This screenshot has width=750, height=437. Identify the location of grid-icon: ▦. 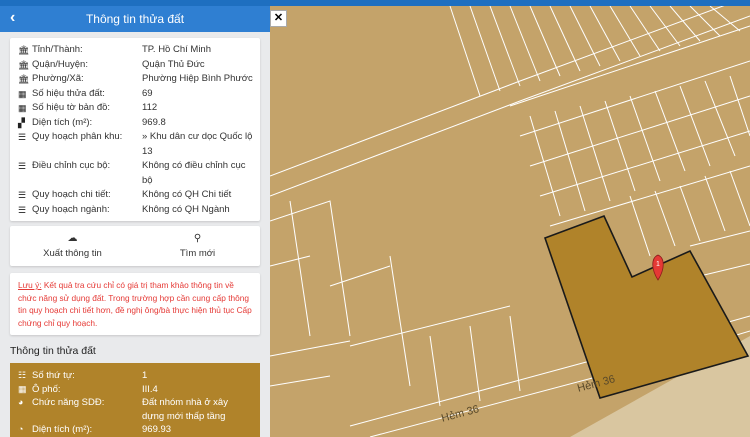
(22, 388).